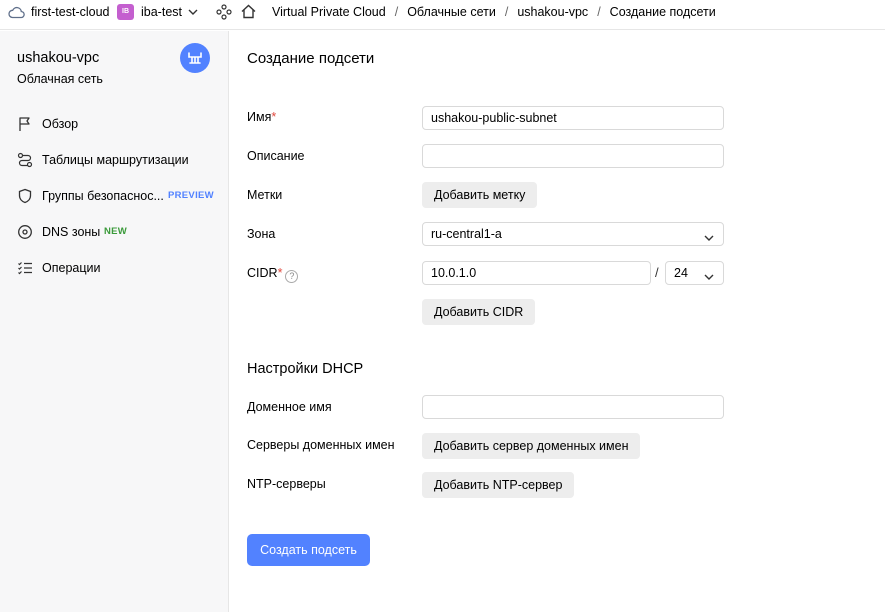 The image size is (885, 612). Describe the element at coordinates (25, 160) in the screenshot. I see `route-icon` at that location.